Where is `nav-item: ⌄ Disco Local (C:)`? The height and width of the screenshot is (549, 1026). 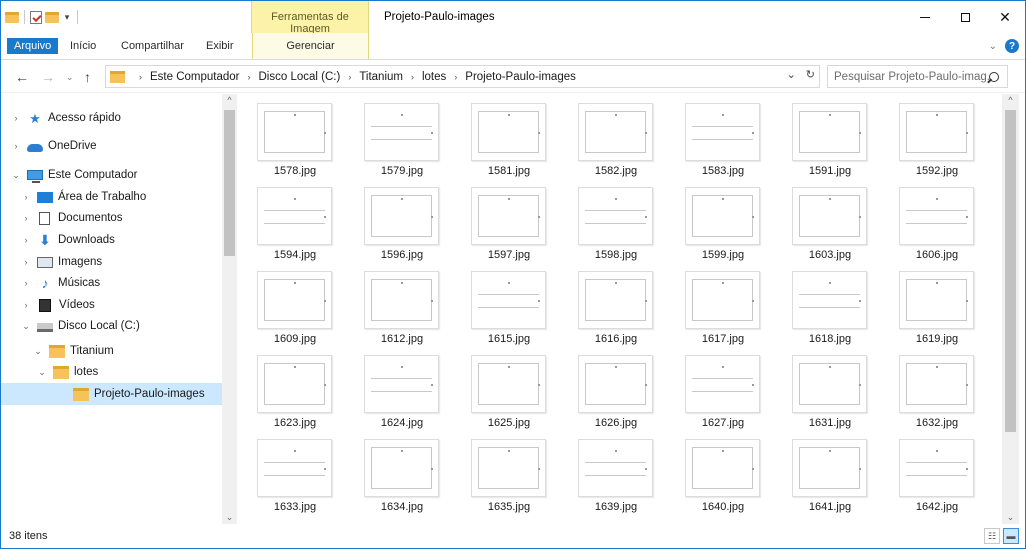
nav-item: ⌄ Disco Local (C:) is located at coordinates (111, 326).